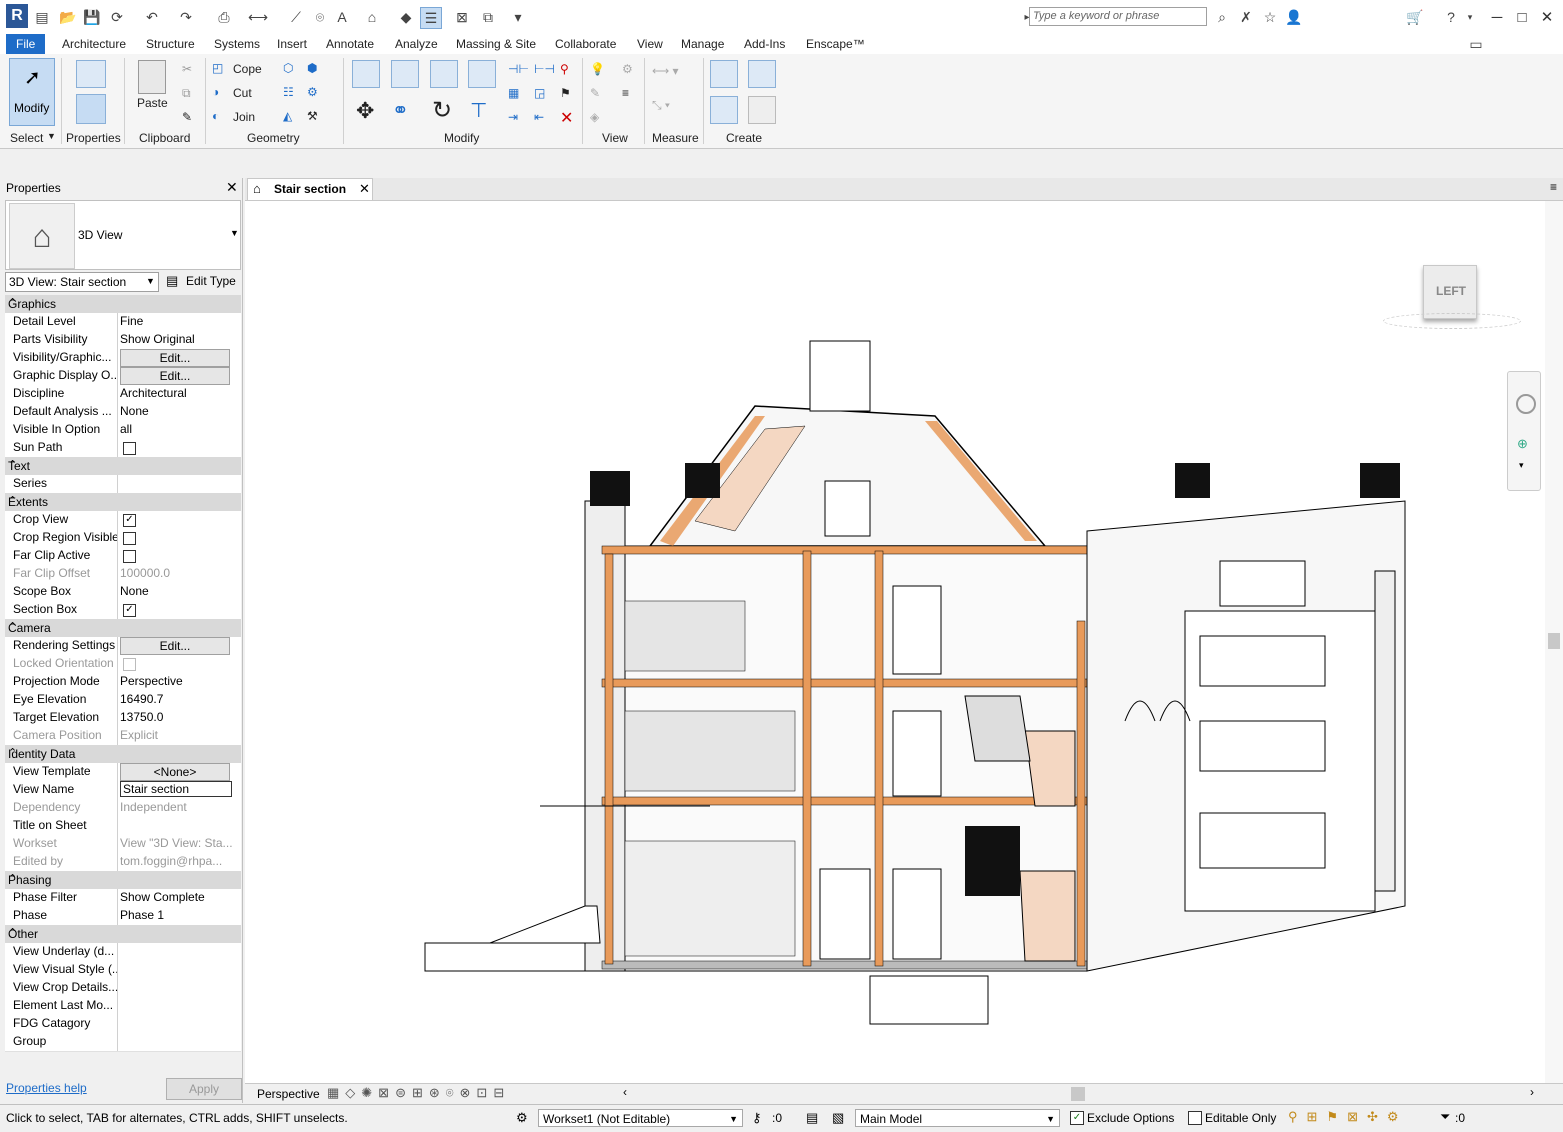 This screenshot has height=1132, width=1563. What do you see at coordinates (204, 1089) in the screenshot?
I see `apply-button: Apply` at bounding box center [204, 1089].